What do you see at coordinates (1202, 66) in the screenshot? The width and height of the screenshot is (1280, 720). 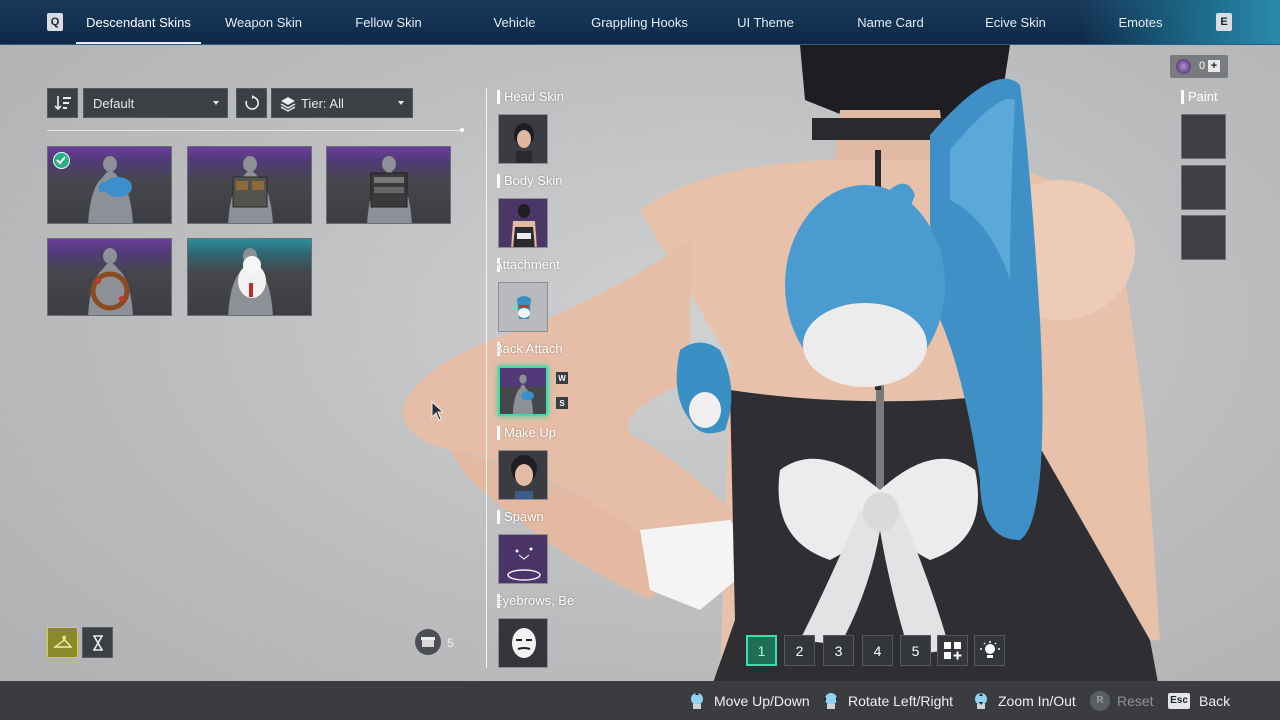 I see `currency-amount: 0` at bounding box center [1202, 66].